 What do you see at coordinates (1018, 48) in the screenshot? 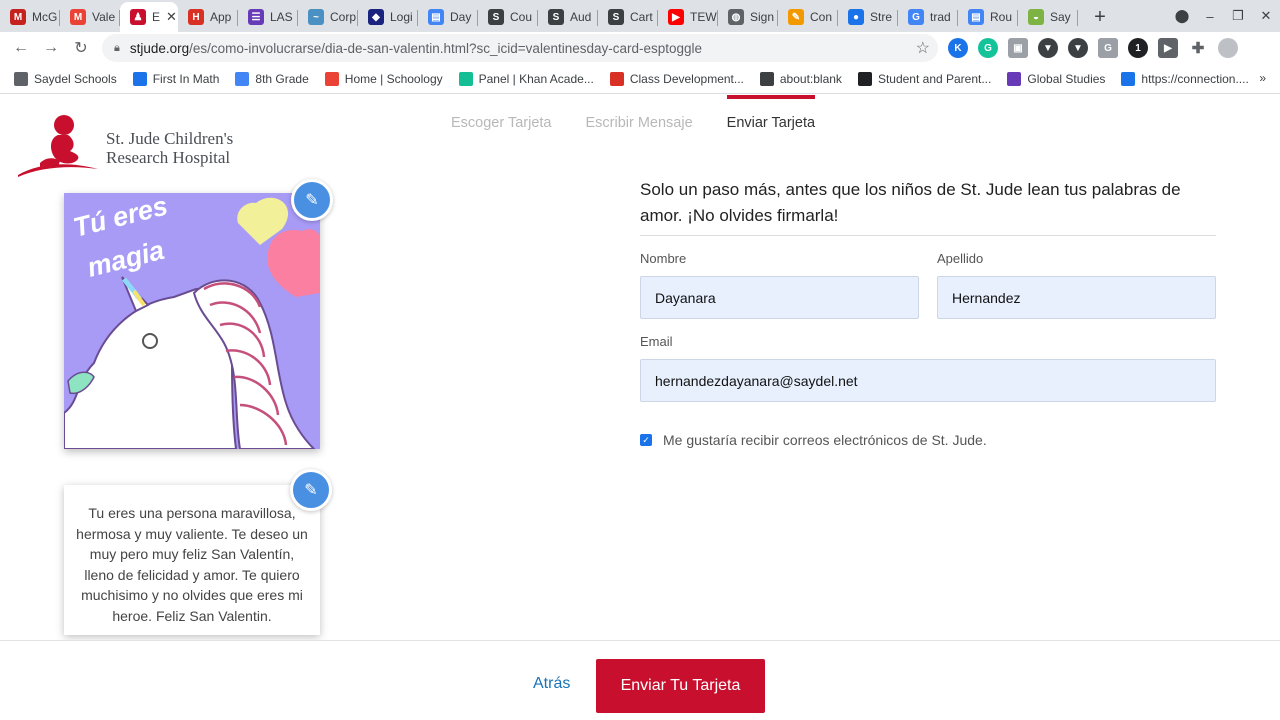
I see `extension-icon: ▣` at bounding box center [1018, 48].